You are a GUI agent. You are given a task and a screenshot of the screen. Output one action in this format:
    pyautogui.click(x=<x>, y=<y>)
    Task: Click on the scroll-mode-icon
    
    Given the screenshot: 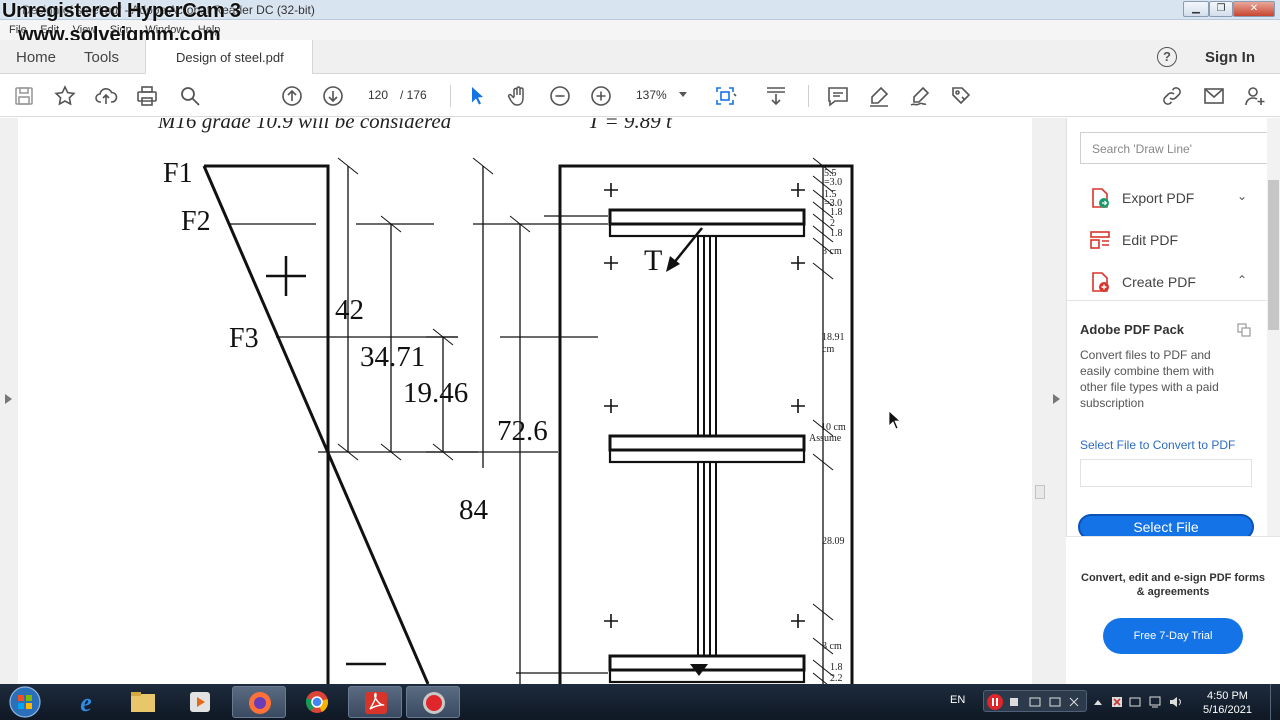 What is the action you would take?
    pyautogui.click(x=776, y=96)
    